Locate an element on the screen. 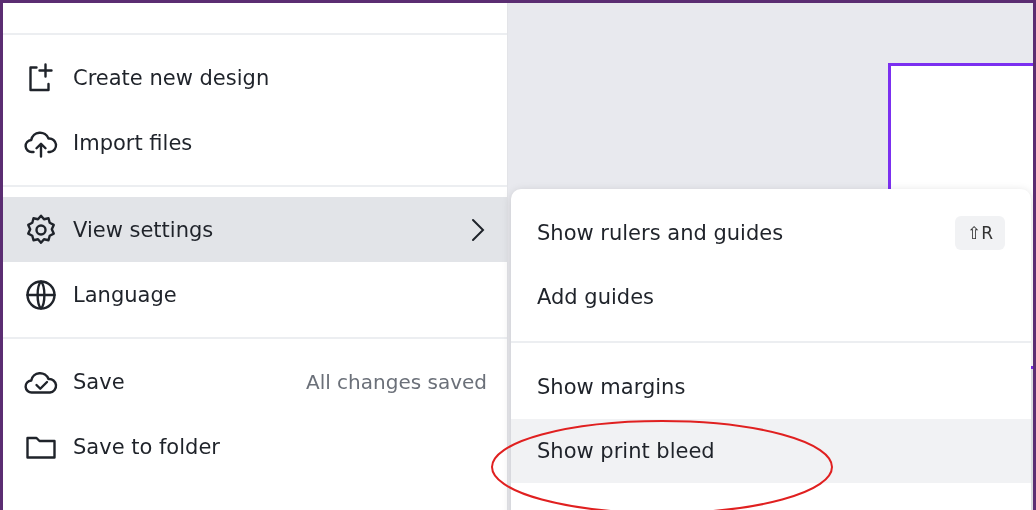 This screenshot has height=510, width=1036. menu-item-label: Import files is located at coordinates (133, 142).